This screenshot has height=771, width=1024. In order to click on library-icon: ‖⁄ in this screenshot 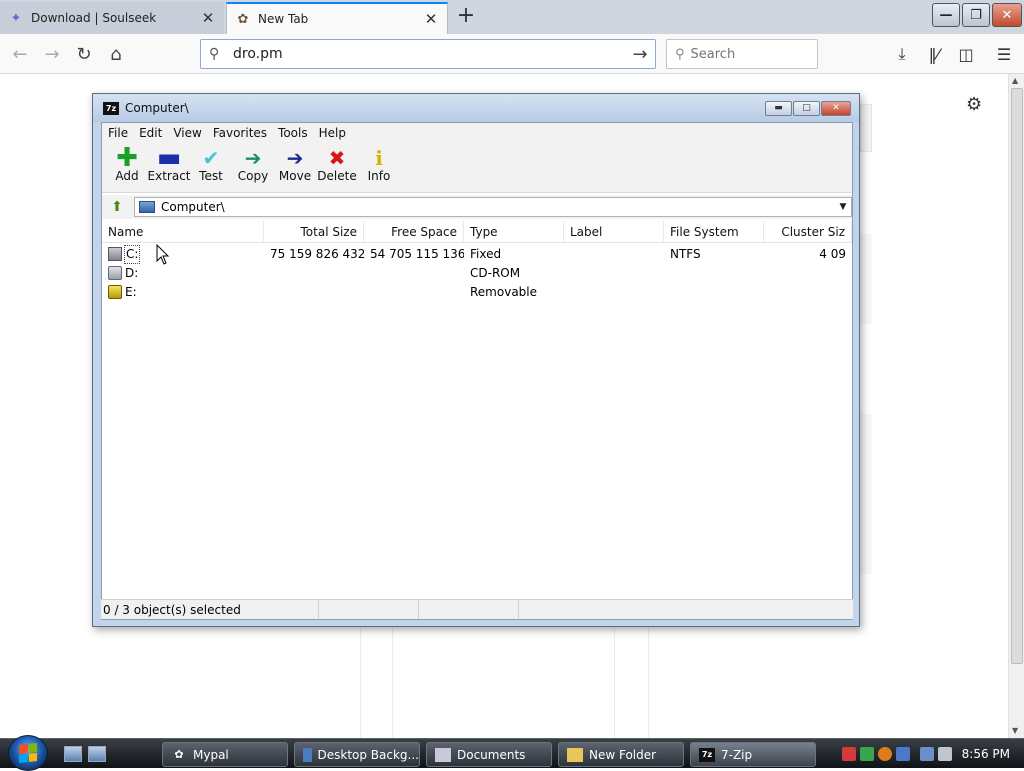, I will do `click(934, 54)`.